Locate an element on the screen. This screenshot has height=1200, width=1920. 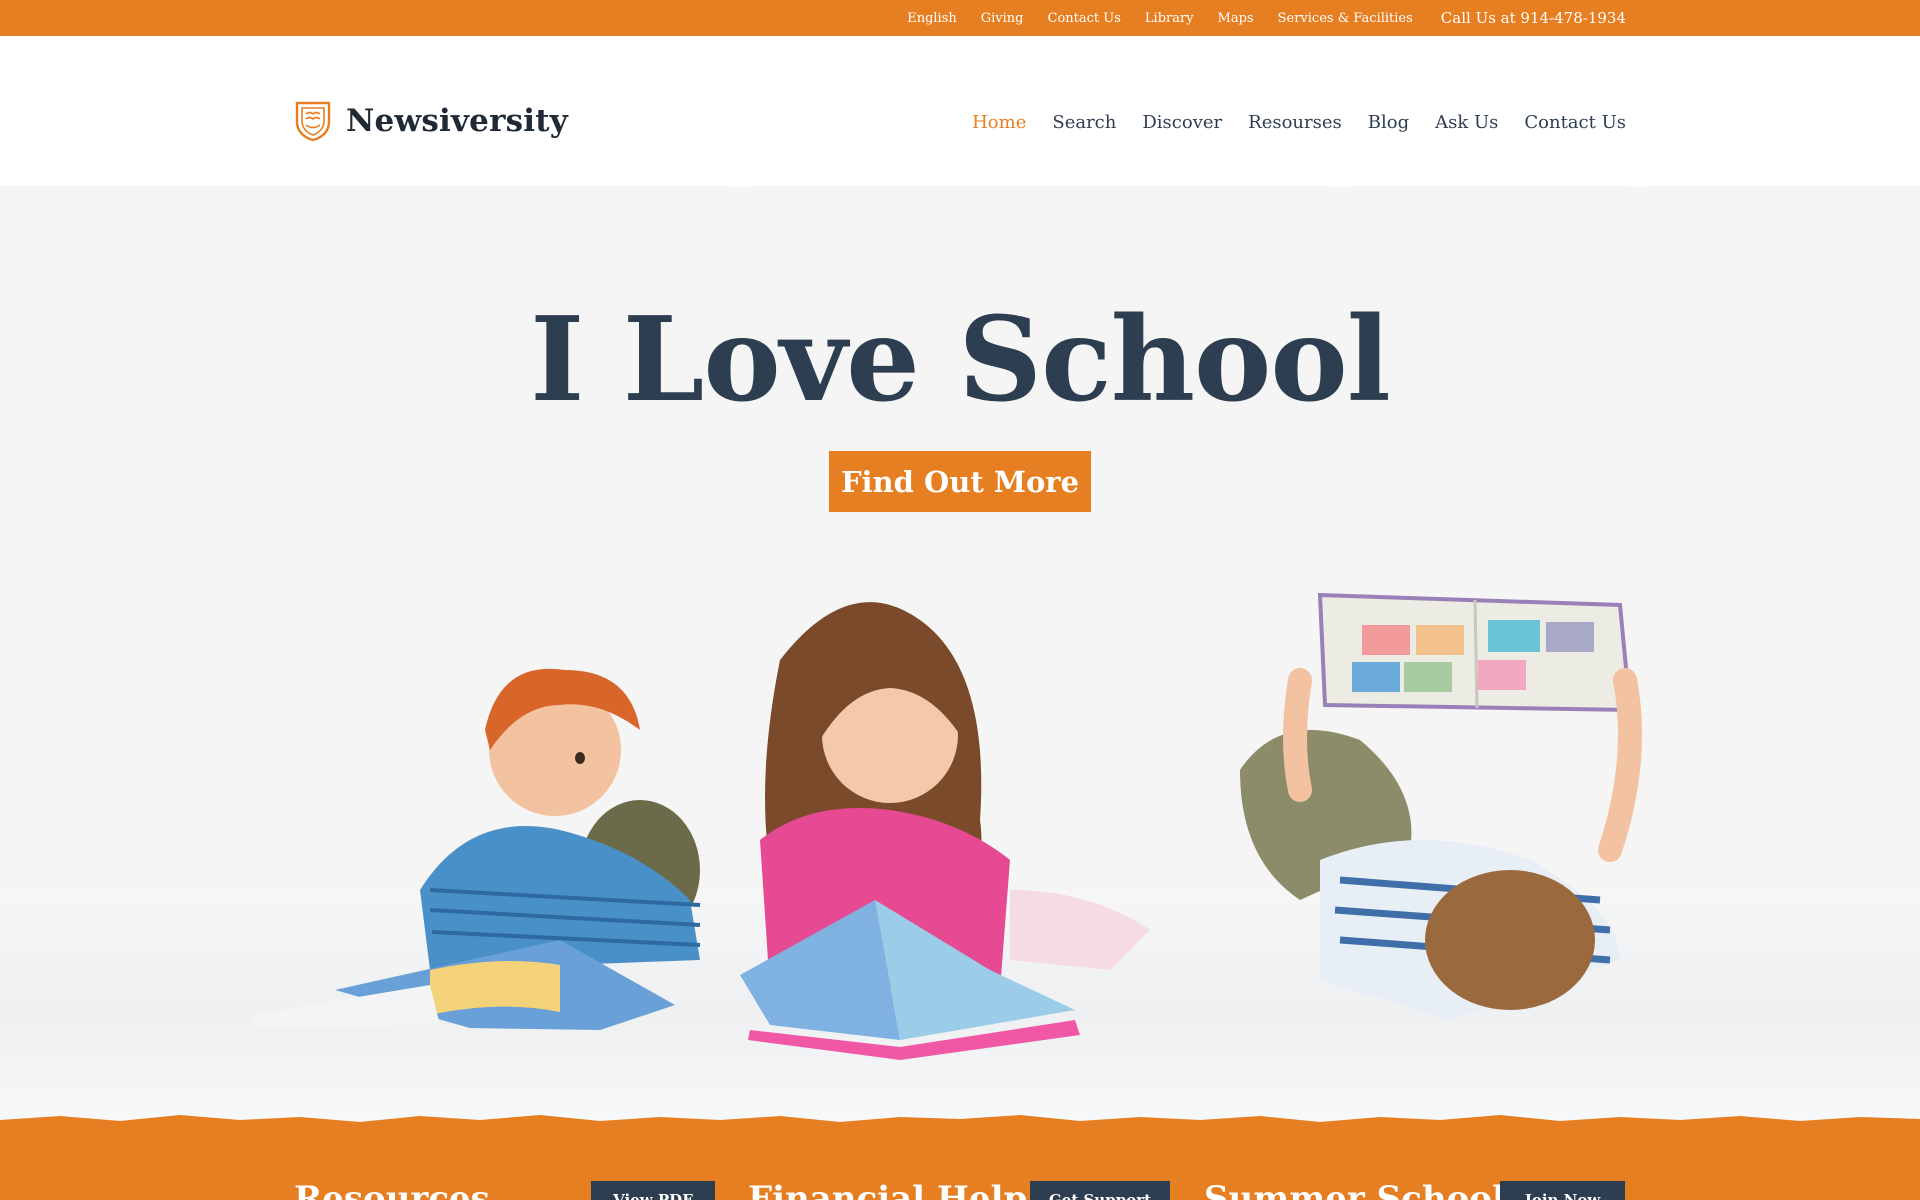
site-logo: Newsiversity is located at coordinates (431, 121).